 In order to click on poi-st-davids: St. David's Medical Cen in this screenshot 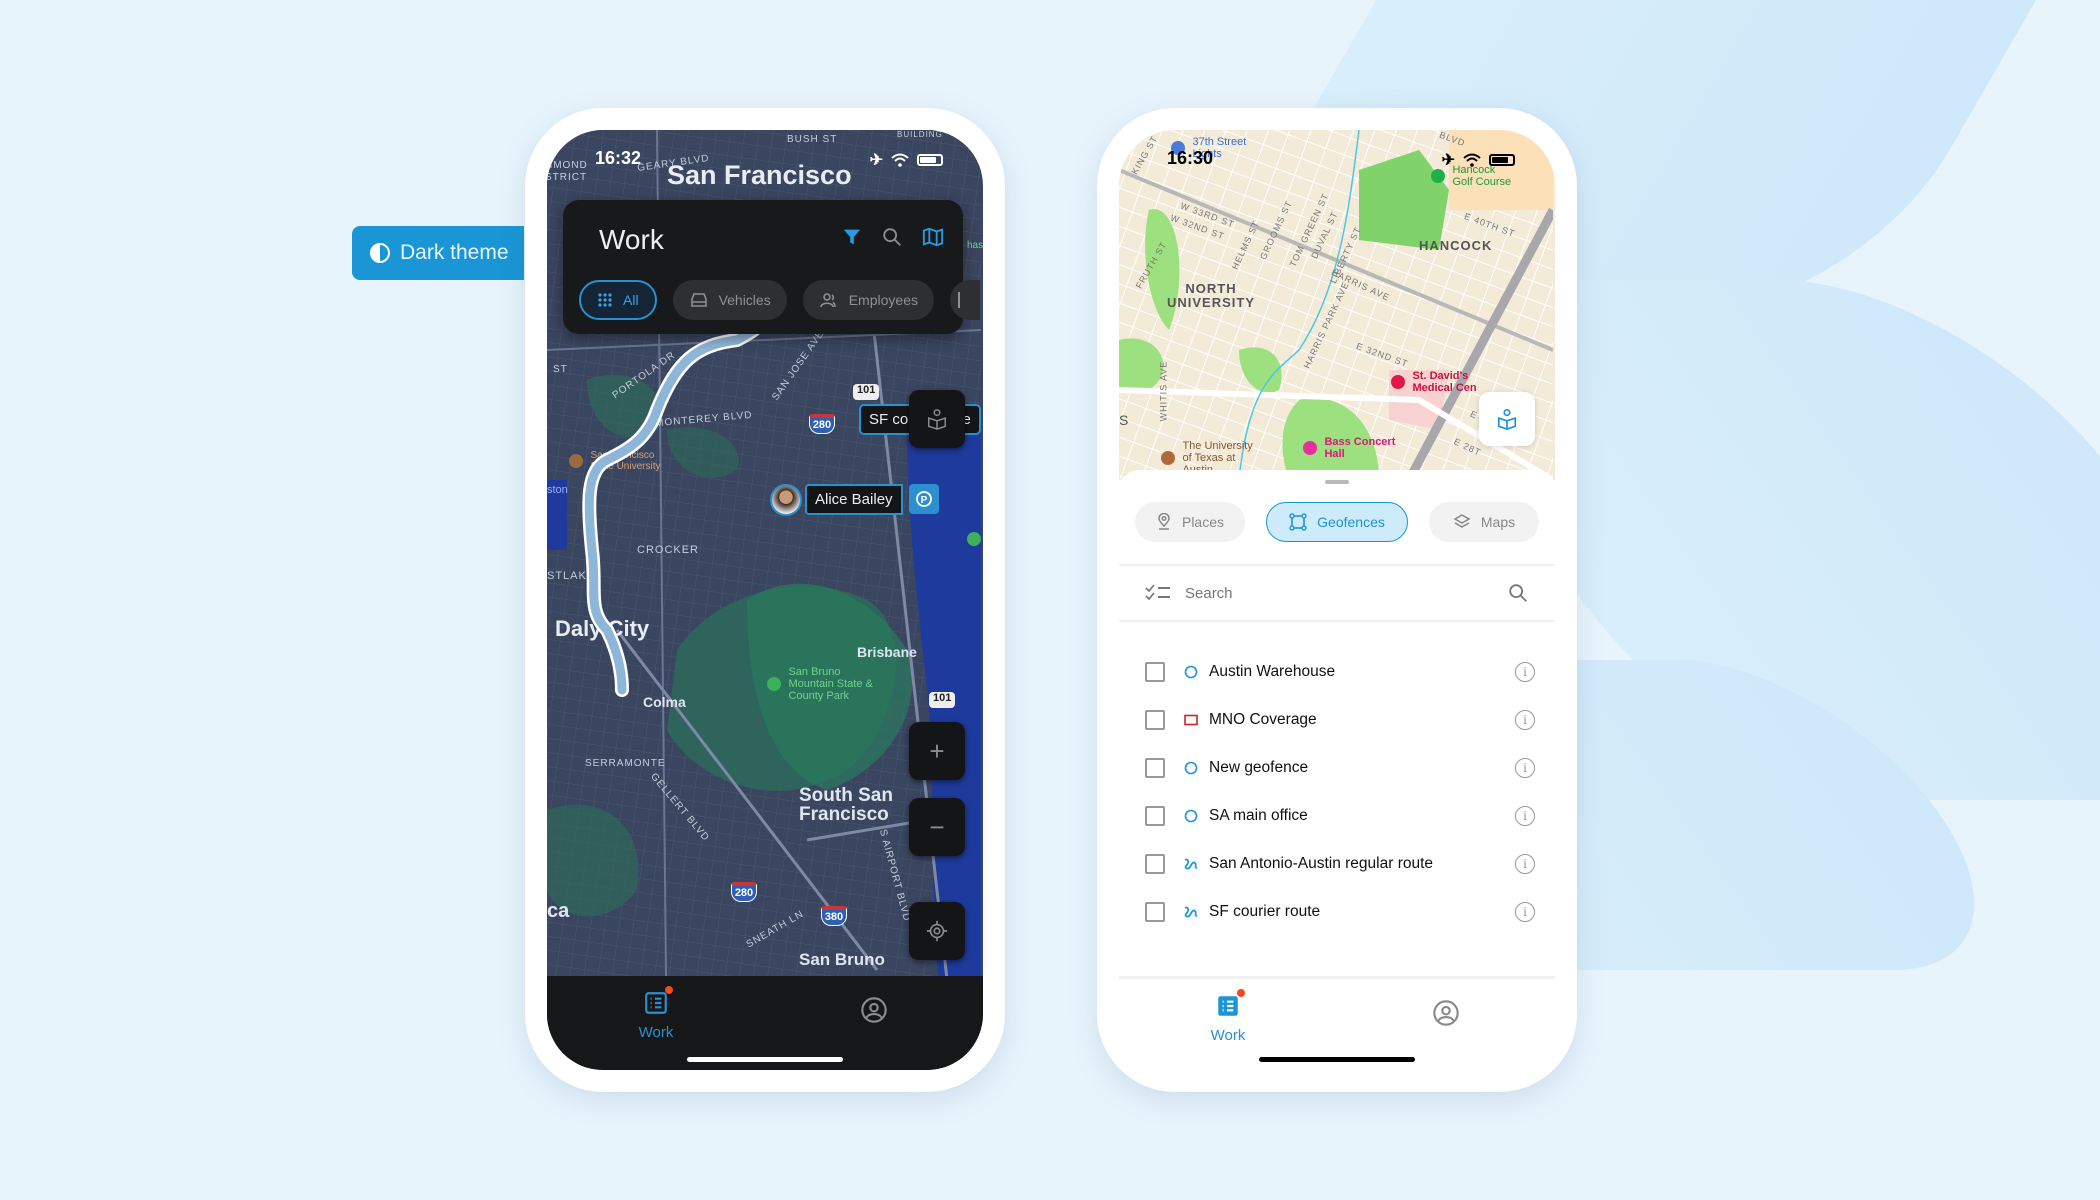, I will do `click(1434, 382)`.